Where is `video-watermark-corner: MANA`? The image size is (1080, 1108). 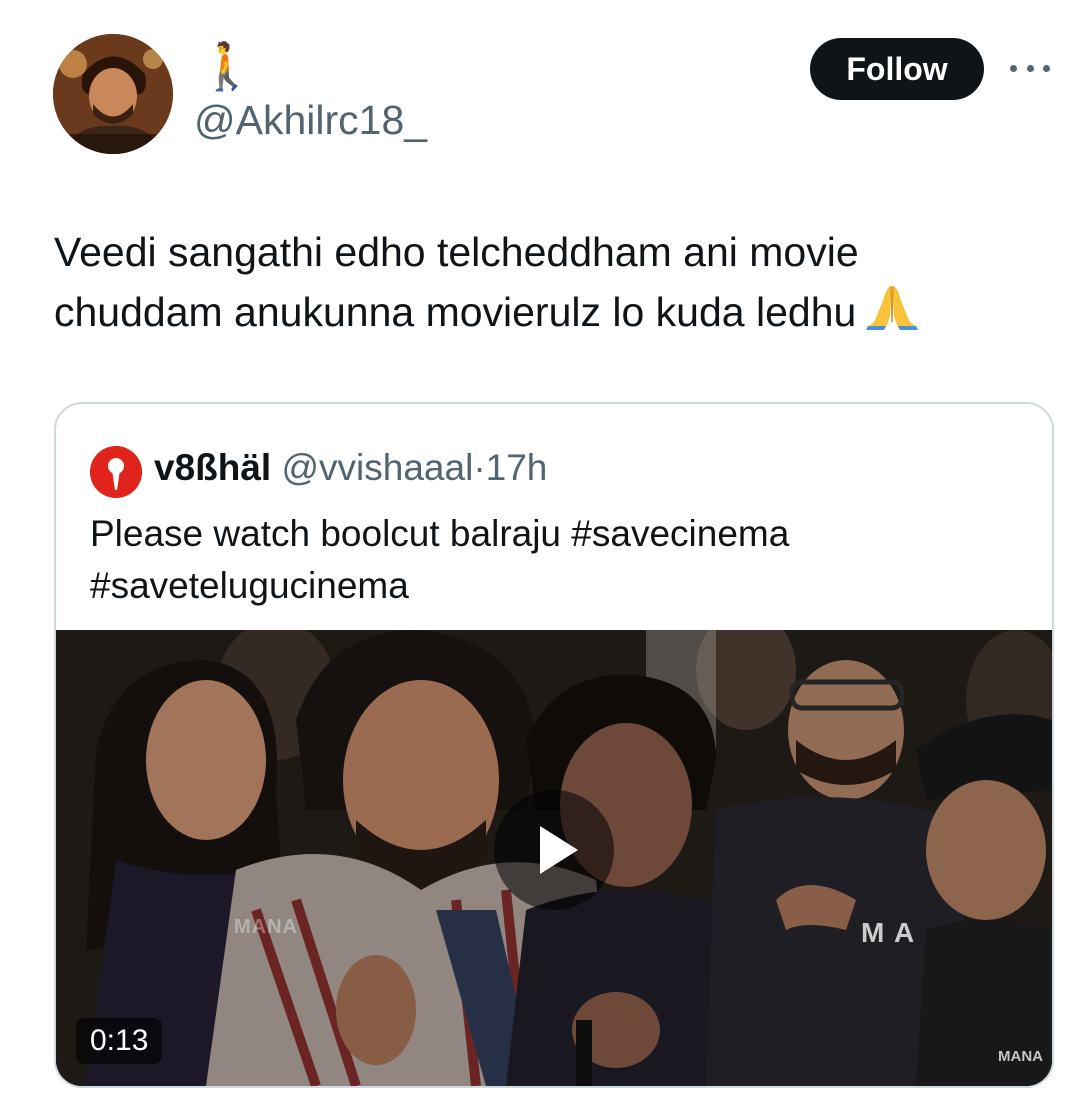
video-watermark-corner: MANA is located at coordinates (1020, 1056).